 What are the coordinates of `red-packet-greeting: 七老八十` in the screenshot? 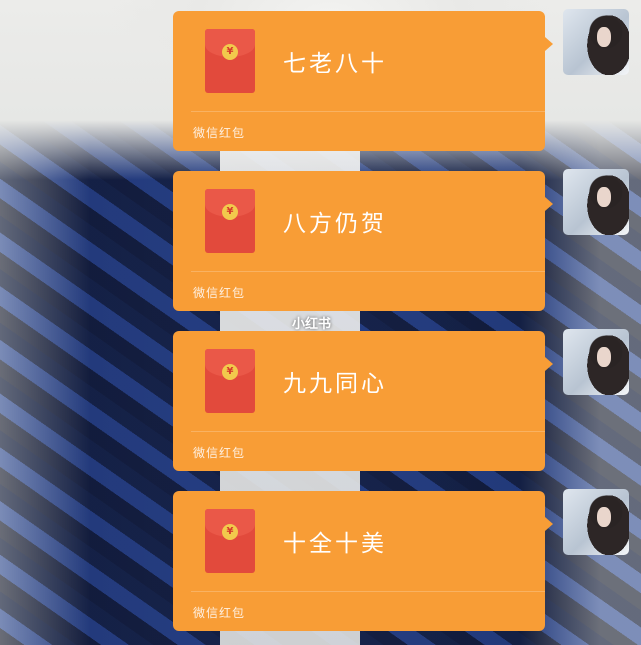 It's located at (335, 64).